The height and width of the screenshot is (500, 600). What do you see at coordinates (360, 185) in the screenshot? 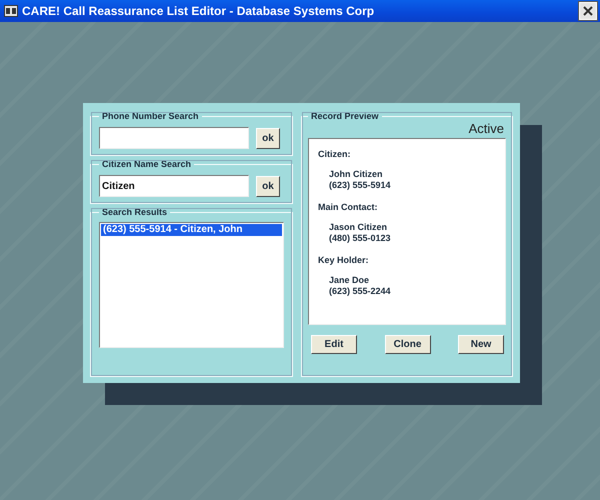
I see `contact-phone: (623) 555-5914` at bounding box center [360, 185].